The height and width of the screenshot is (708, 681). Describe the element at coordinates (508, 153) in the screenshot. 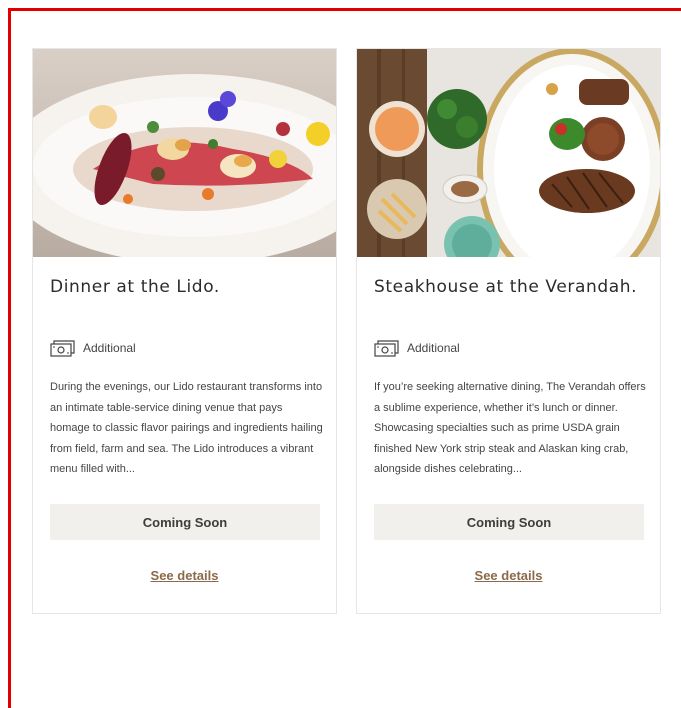

I see `verandah-steak-photo` at that location.